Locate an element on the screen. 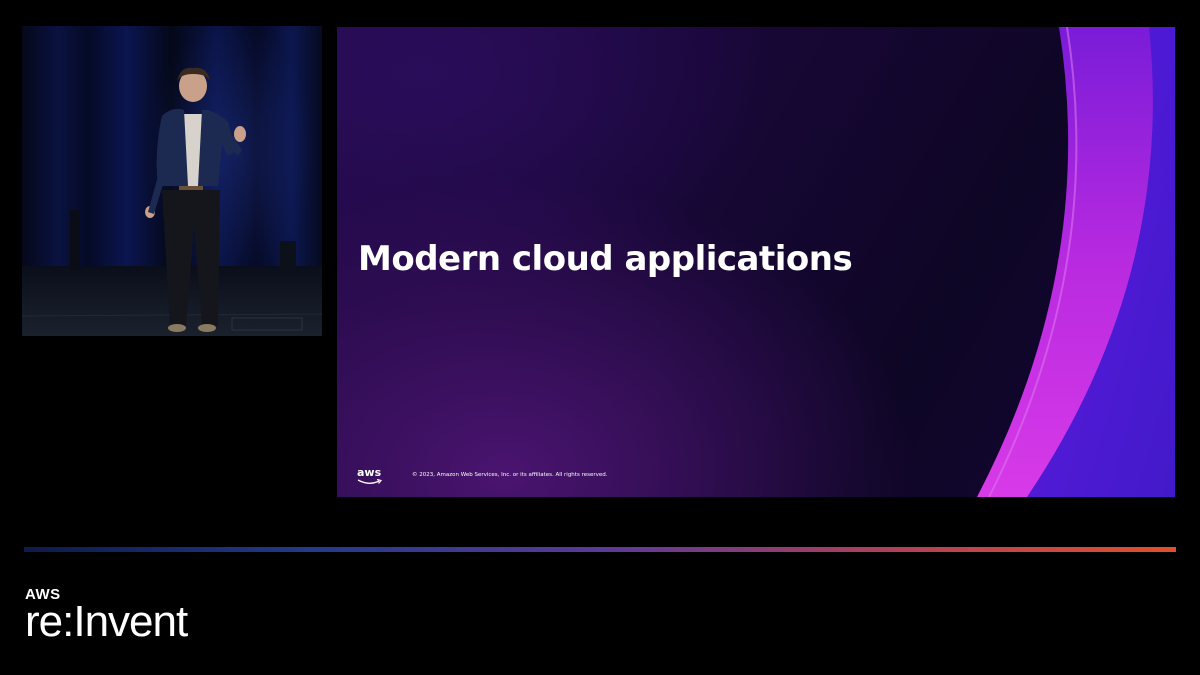  speaker-figure is located at coordinates (172, 199).